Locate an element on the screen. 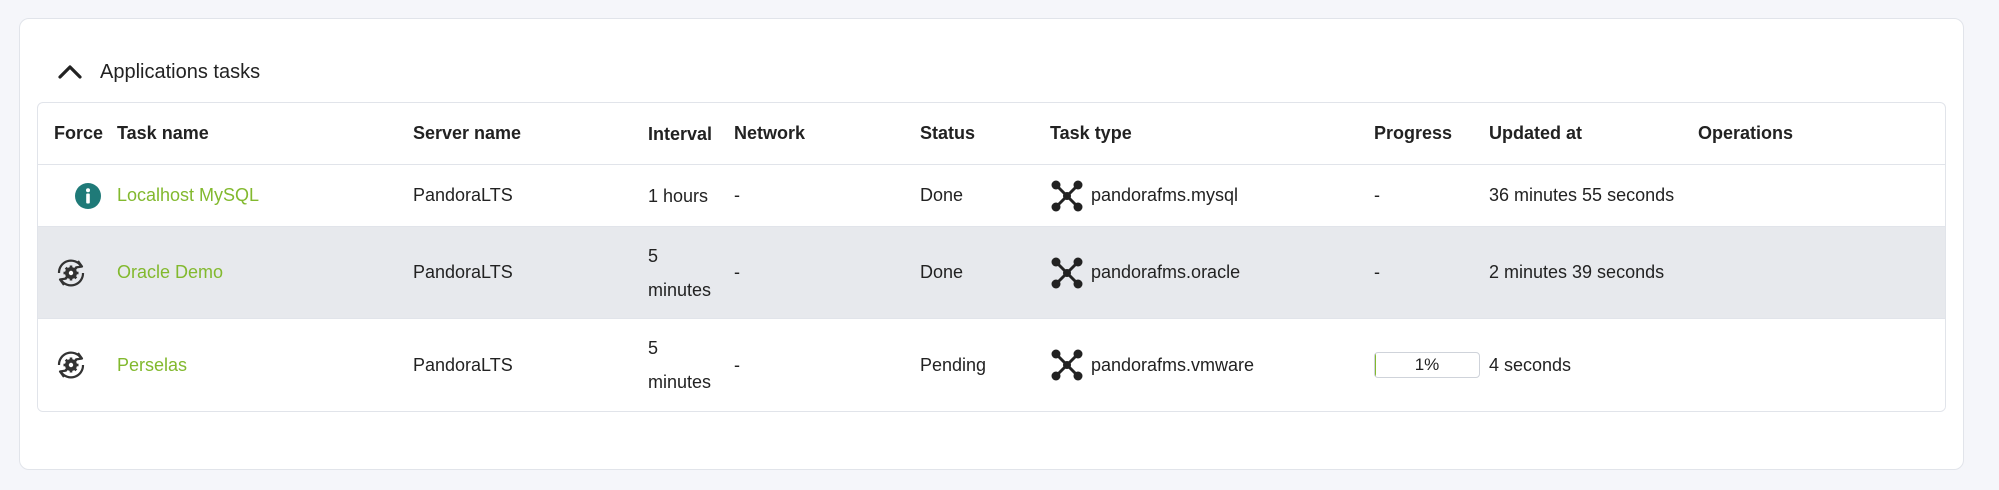 The image size is (1999, 490). updated-at: 2 minutes 39 seconds is located at coordinates (1577, 272).